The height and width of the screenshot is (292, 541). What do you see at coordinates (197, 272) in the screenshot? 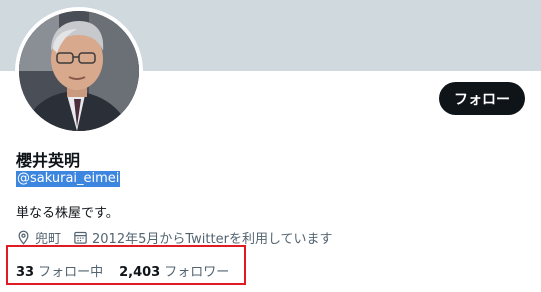
I see `followers-label: フォロワー` at bounding box center [197, 272].